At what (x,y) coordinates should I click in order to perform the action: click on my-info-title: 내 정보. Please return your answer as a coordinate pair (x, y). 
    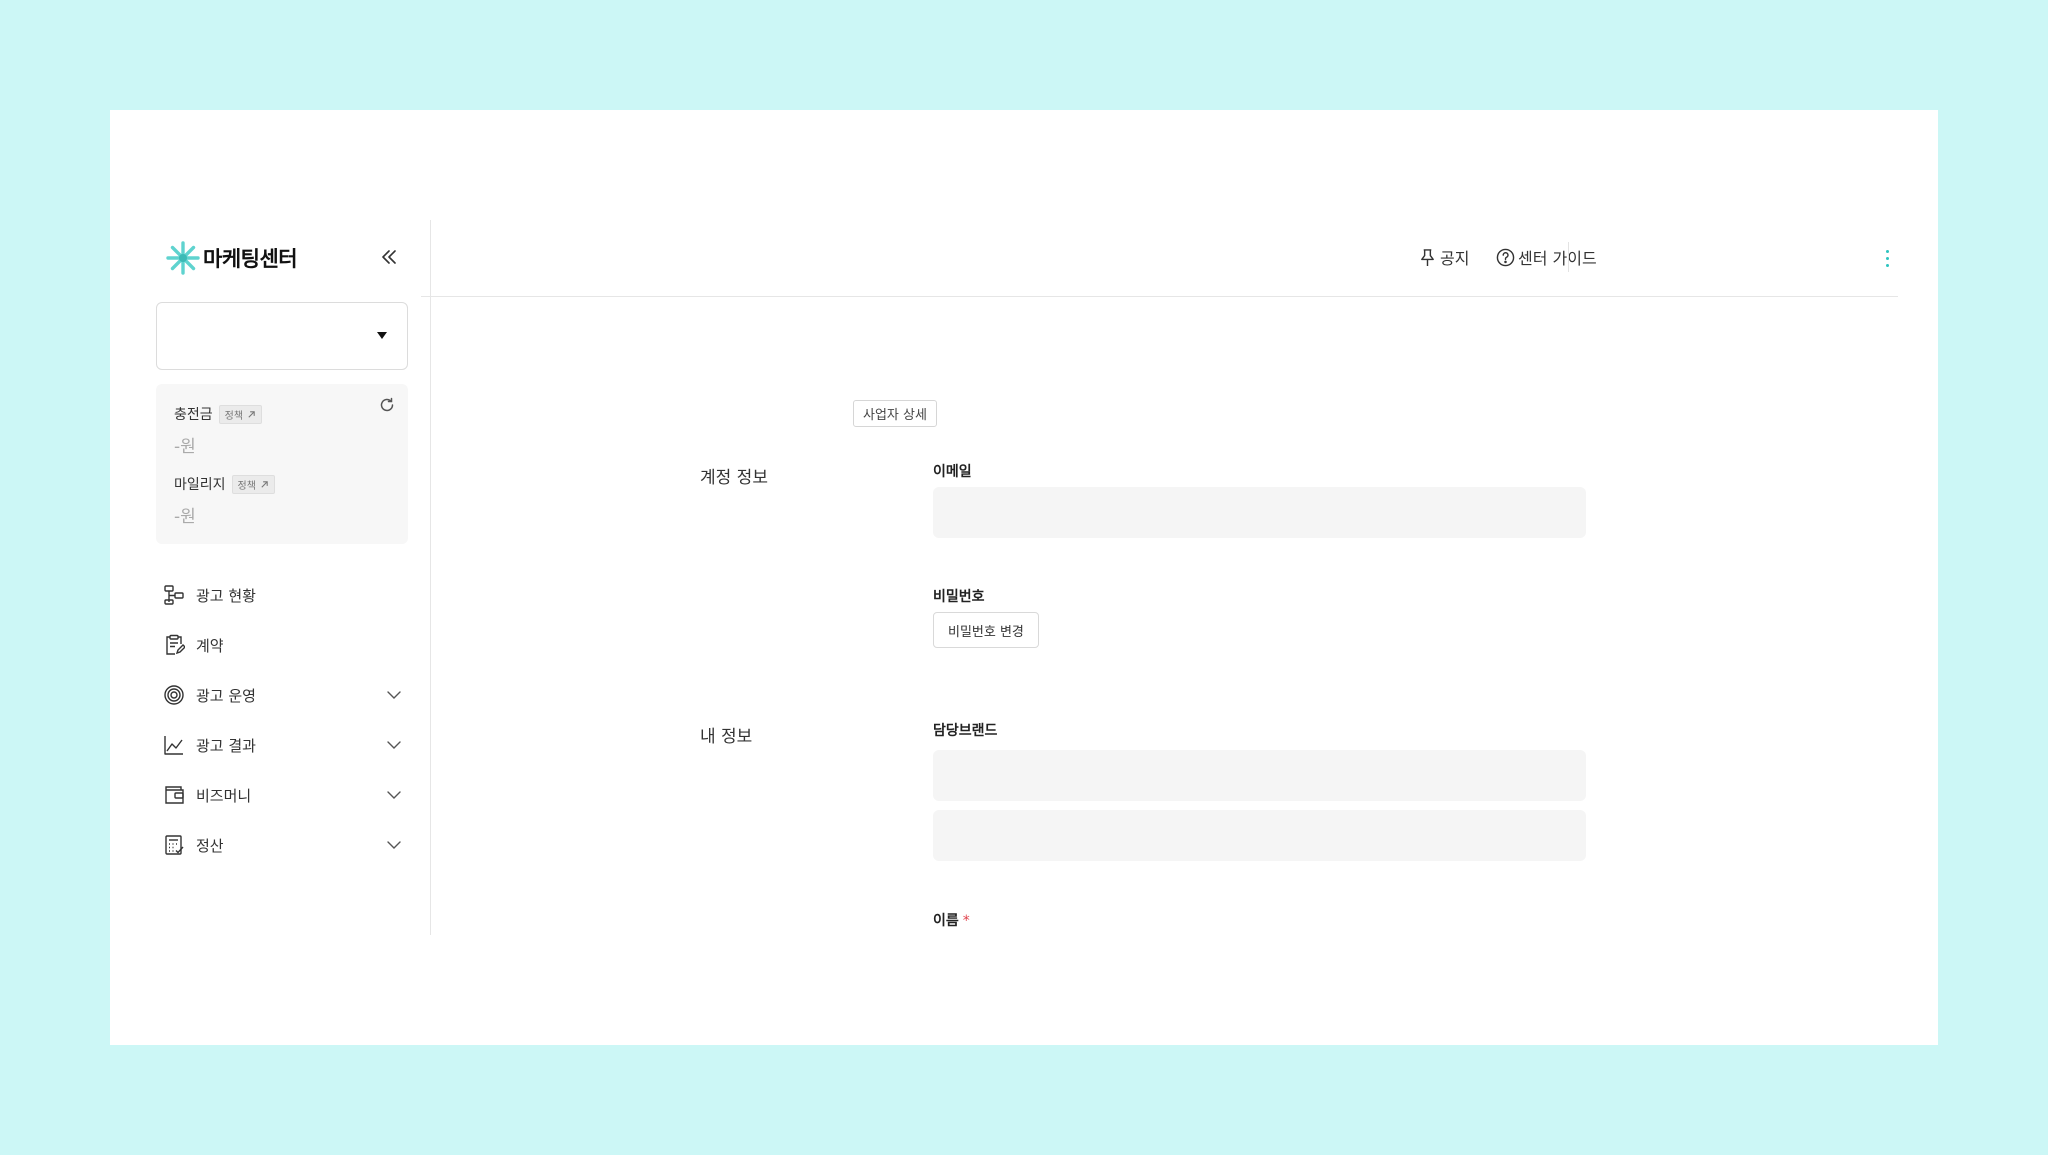
    Looking at the image, I should click on (726, 737).